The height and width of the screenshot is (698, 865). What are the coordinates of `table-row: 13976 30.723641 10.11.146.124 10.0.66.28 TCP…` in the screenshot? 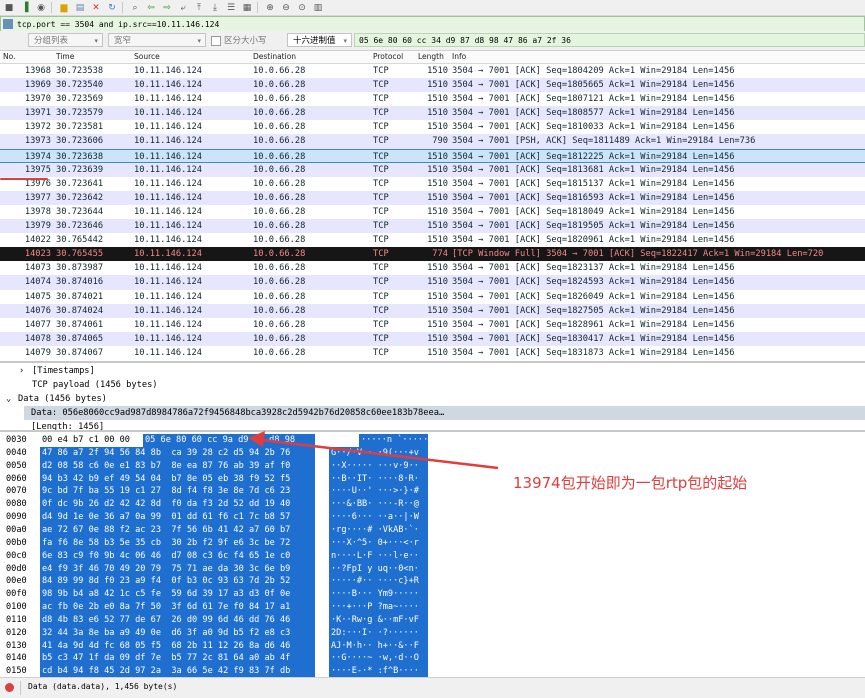 It's located at (432, 184).